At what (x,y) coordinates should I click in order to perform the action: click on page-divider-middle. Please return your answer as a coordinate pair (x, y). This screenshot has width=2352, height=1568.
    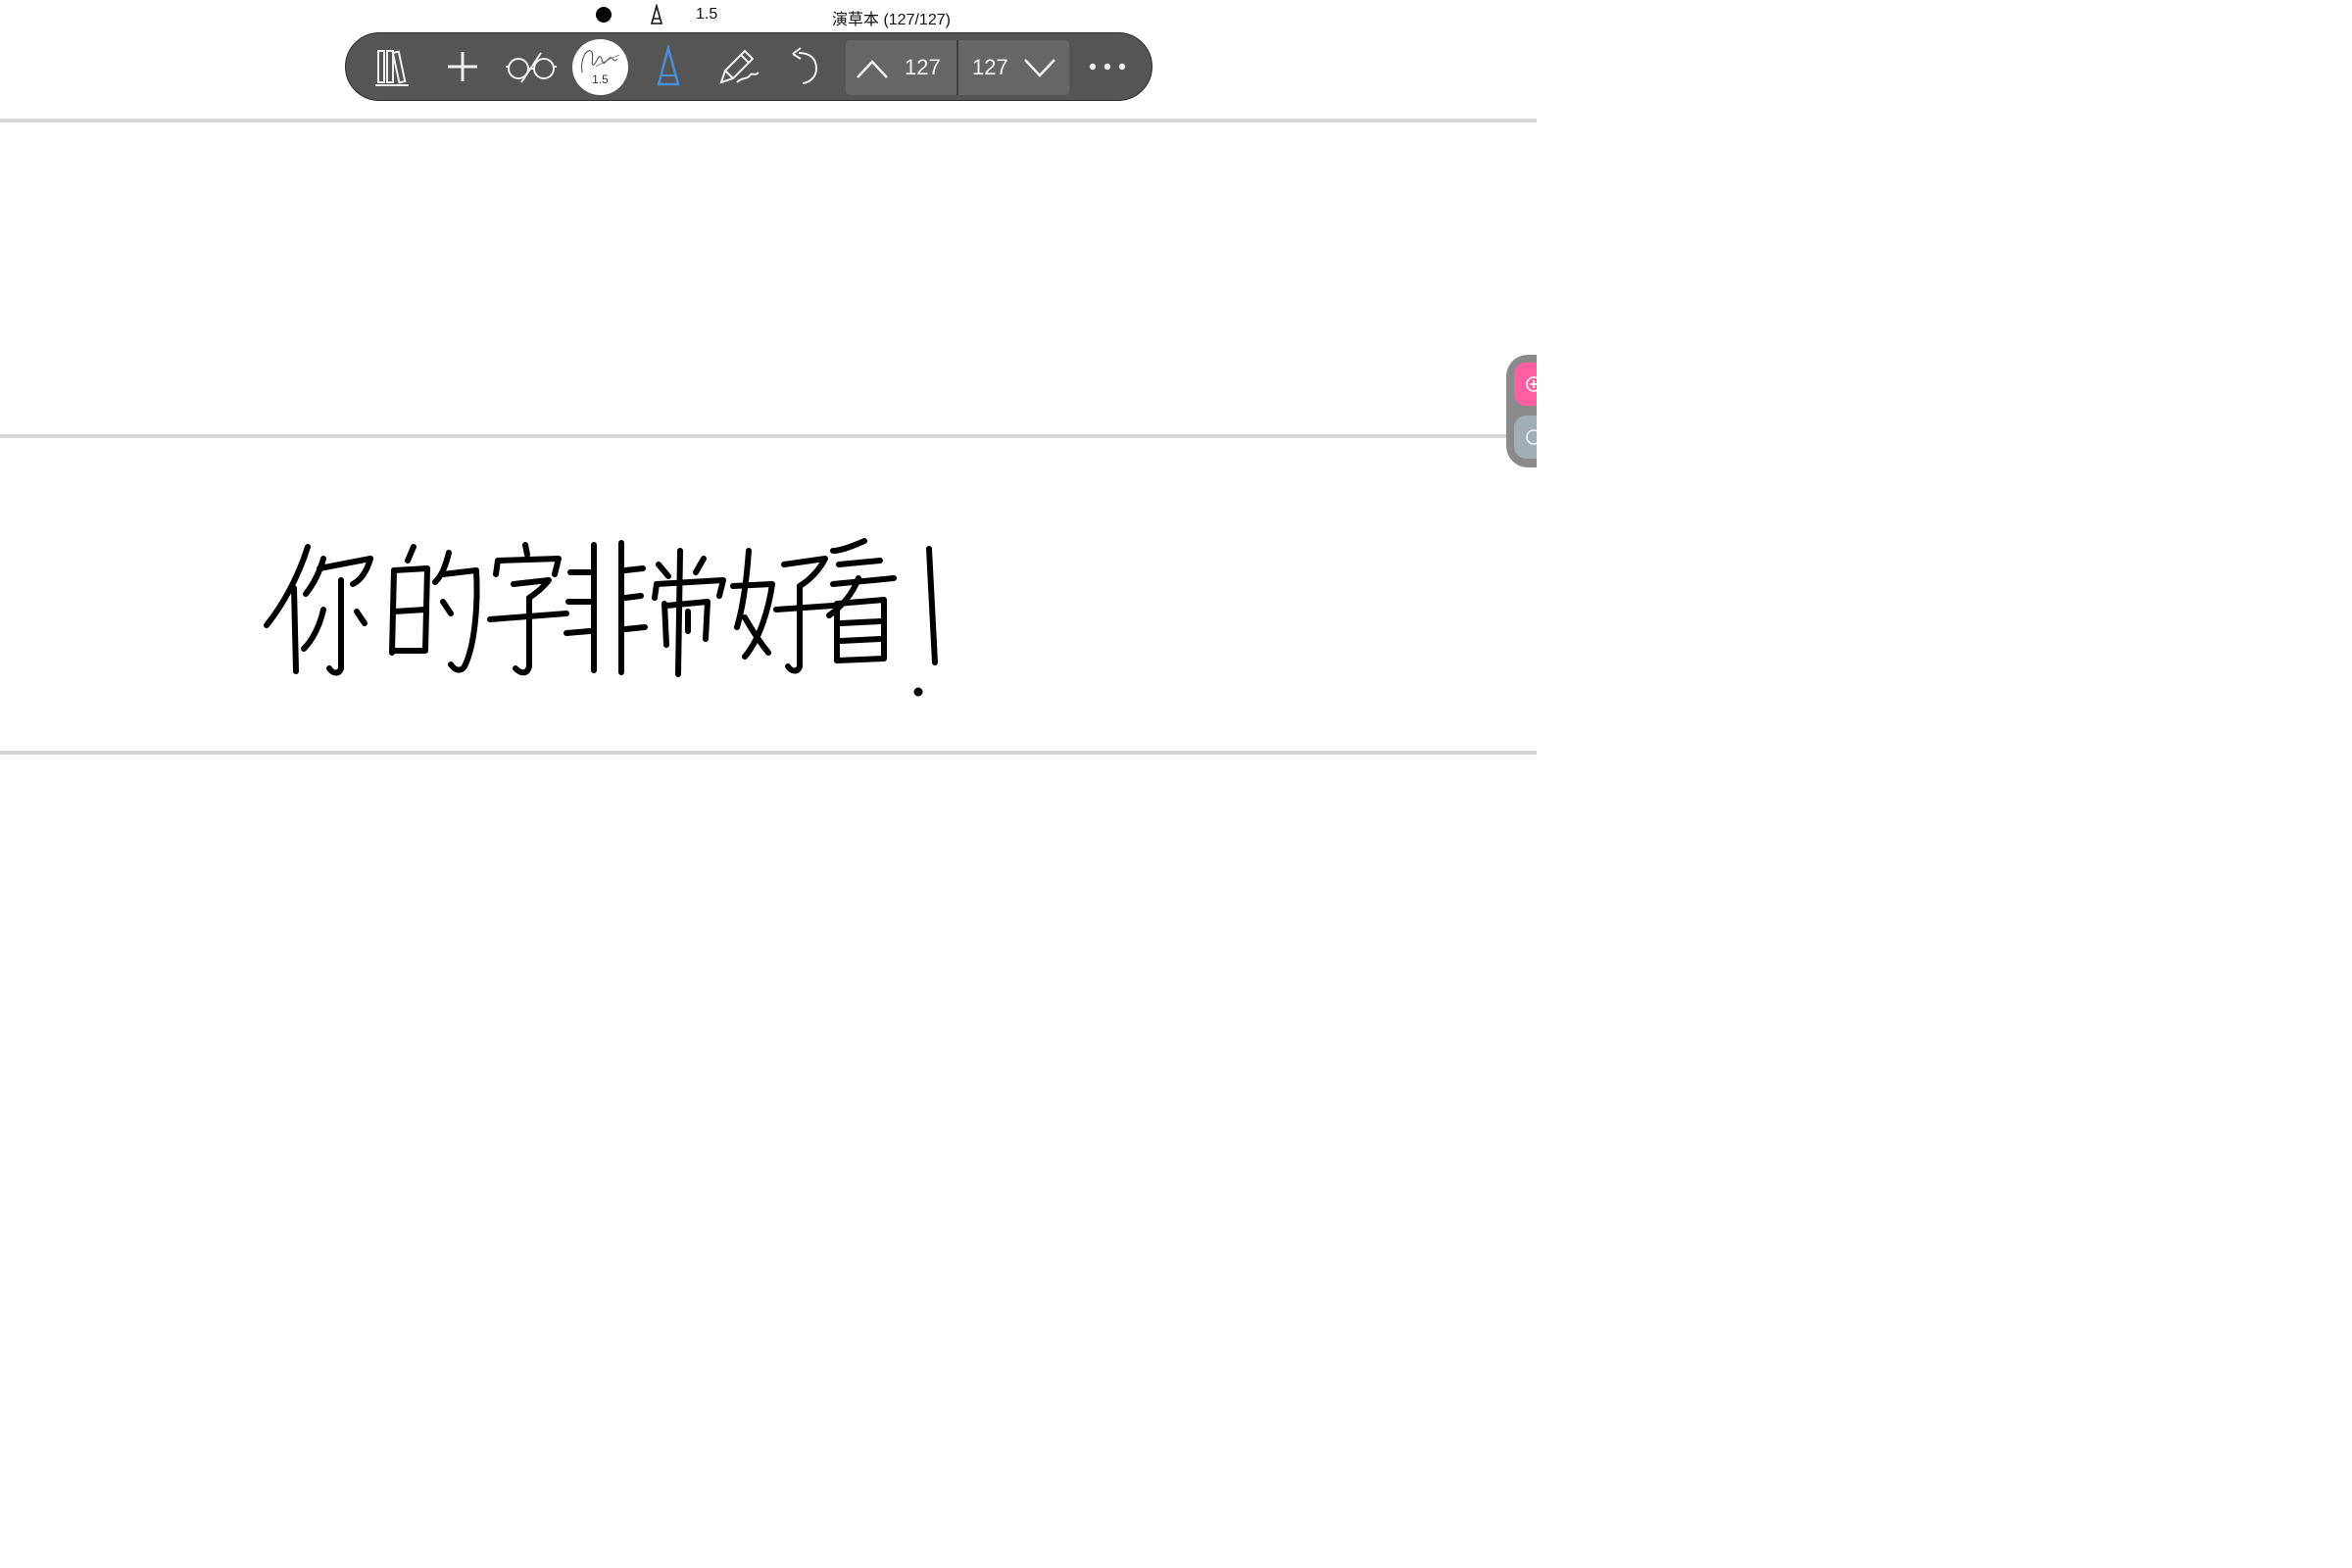
    Looking at the image, I should click on (768, 436).